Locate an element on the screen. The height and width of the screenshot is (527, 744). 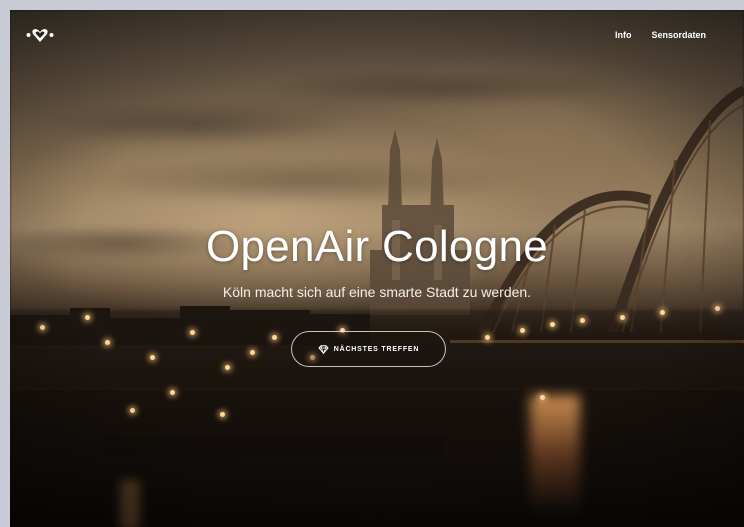
diamond-icon is located at coordinates (323, 349).